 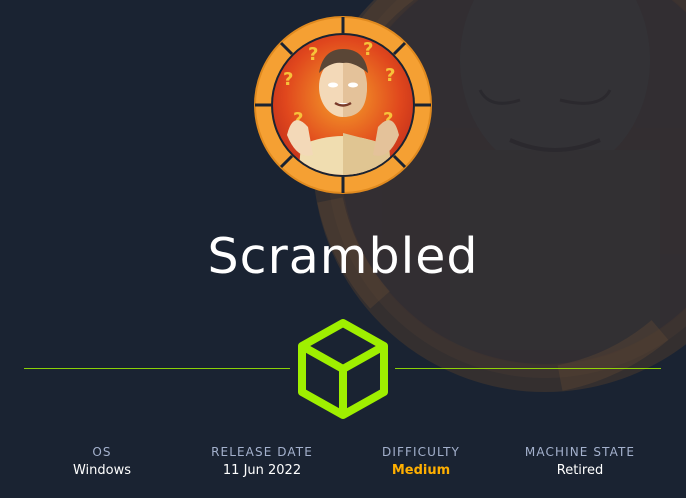 I want to click on stat-machine-state: MACHINE STATE Retired, so click(x=580, y=461).